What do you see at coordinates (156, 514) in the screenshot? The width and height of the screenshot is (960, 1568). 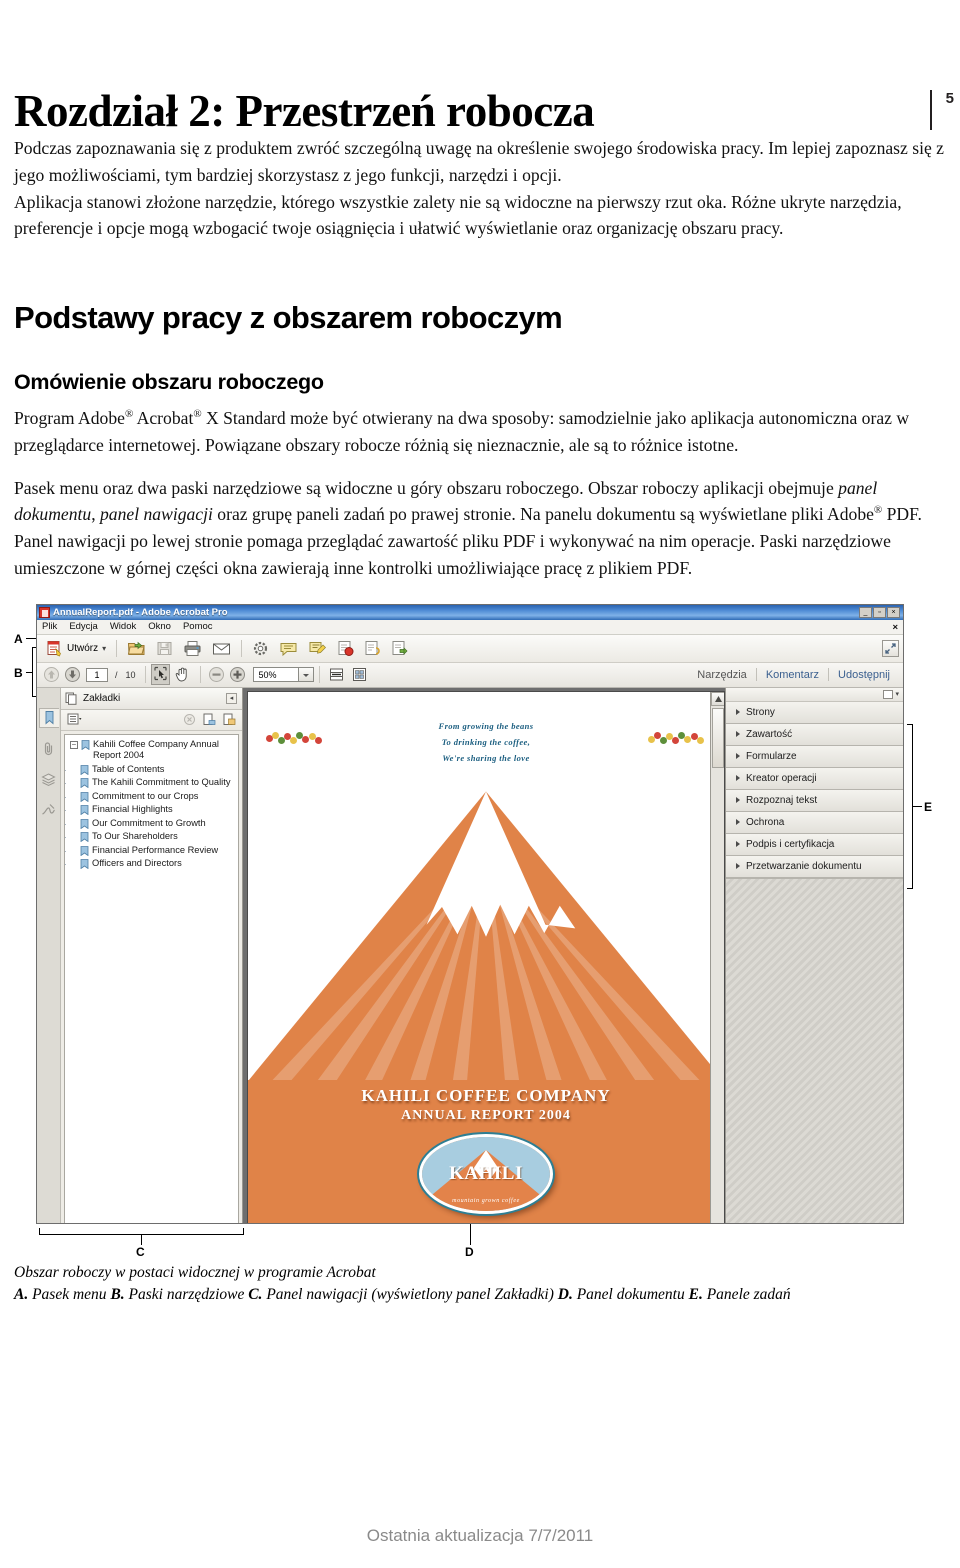 I see `para2-italic-2: panel nawigacji` at bounding box center [156, 514].